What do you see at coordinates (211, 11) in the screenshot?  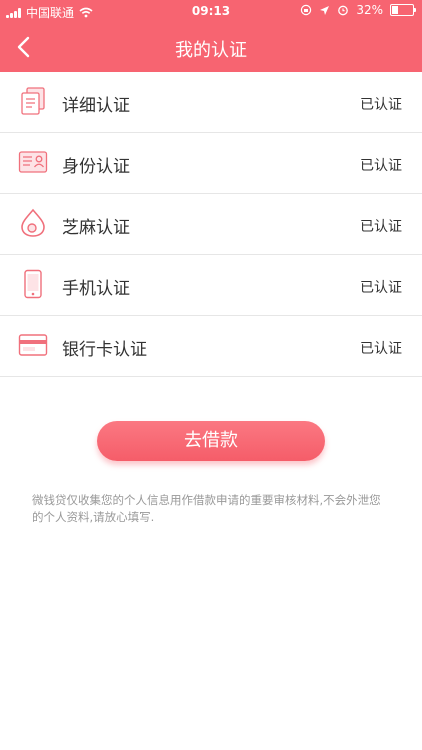 I see `status-bar: 中国联通 09:13 32%` at bounding box center [211, 11].